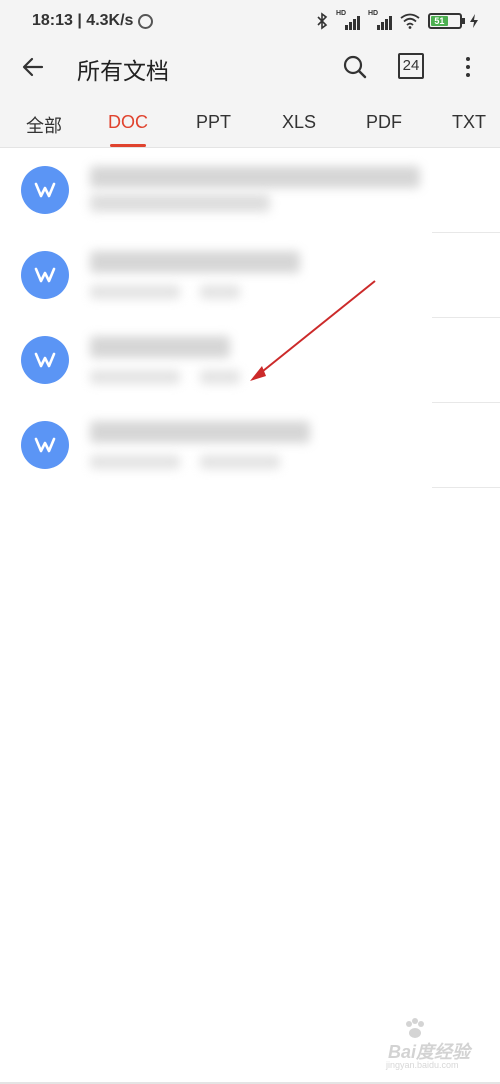  What do you see at coordinates (128, 122) in the screenshot?
I see `tab-doc: DOC` at bounding box center [128, 122].